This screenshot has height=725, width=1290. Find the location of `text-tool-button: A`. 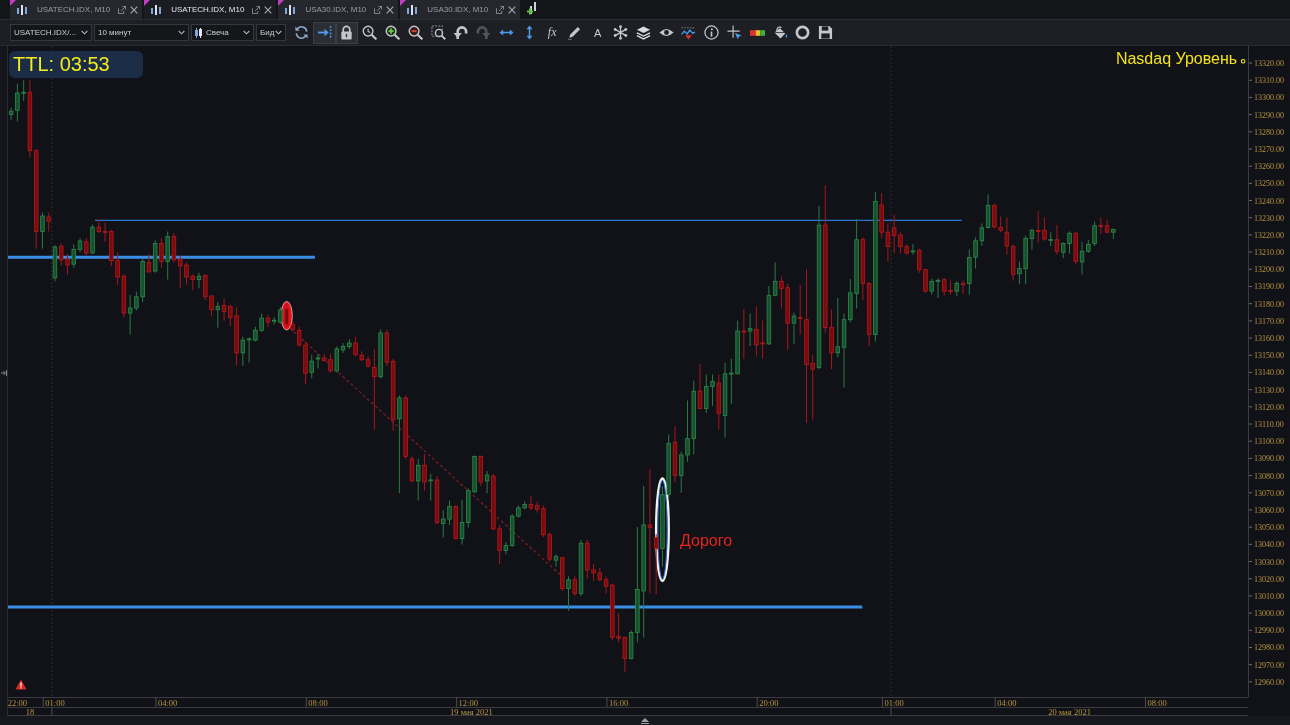

text-tool-button: A is located at coordinates (598, 32).